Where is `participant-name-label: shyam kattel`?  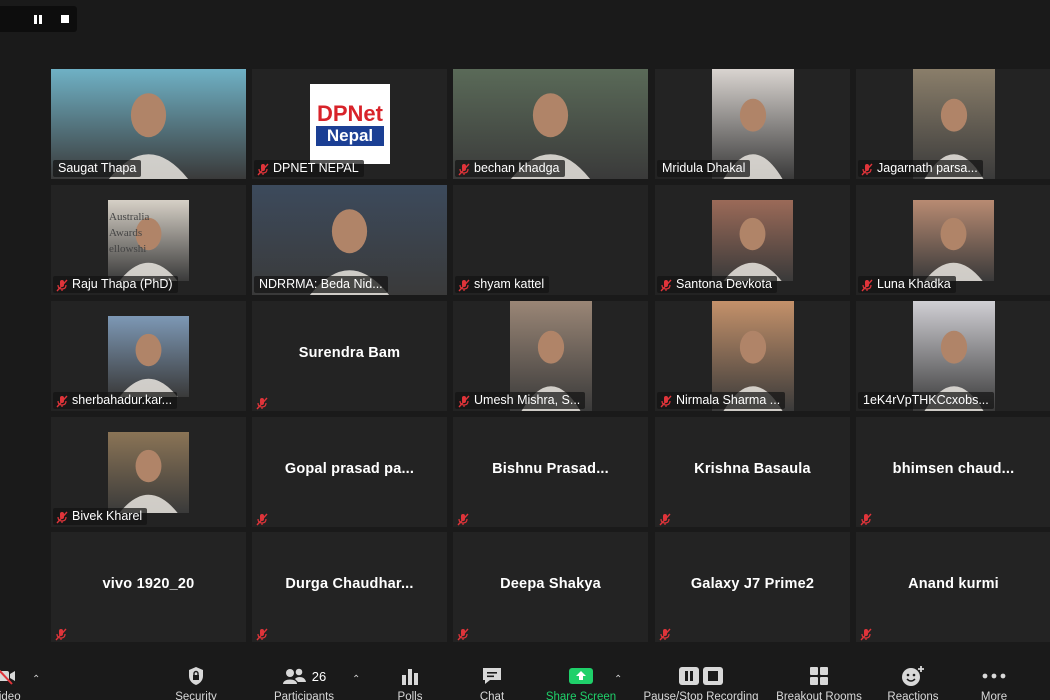
participant-name-label: shyam kattel is located at coordinates (502, 284).